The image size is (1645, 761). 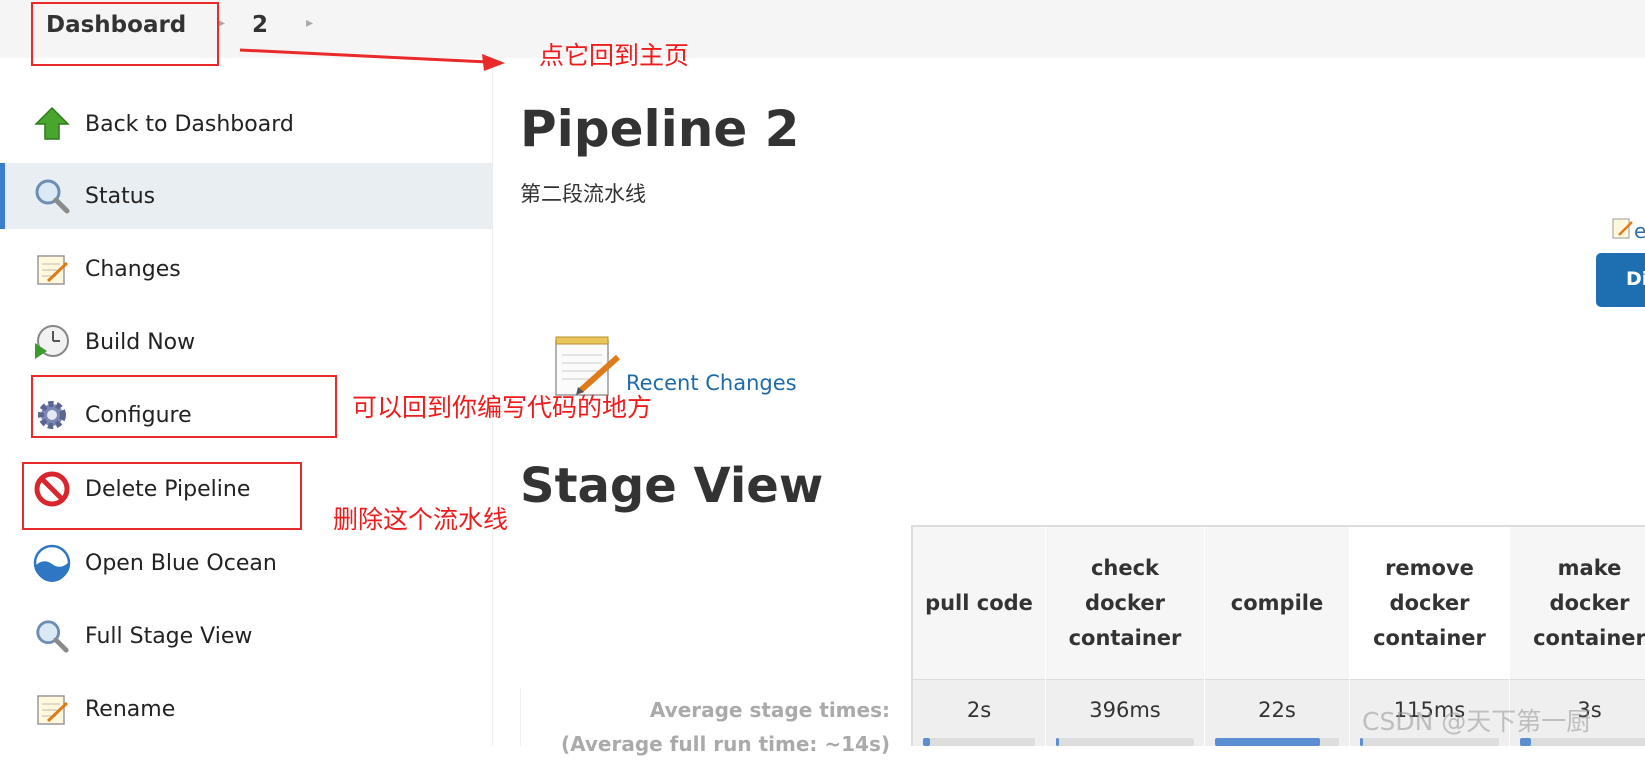 What do you see at coordinates (1477, 721) in the screenshot?
I see `watermark: CSDN @天下第一厨` at bounding box center [1477, 721].